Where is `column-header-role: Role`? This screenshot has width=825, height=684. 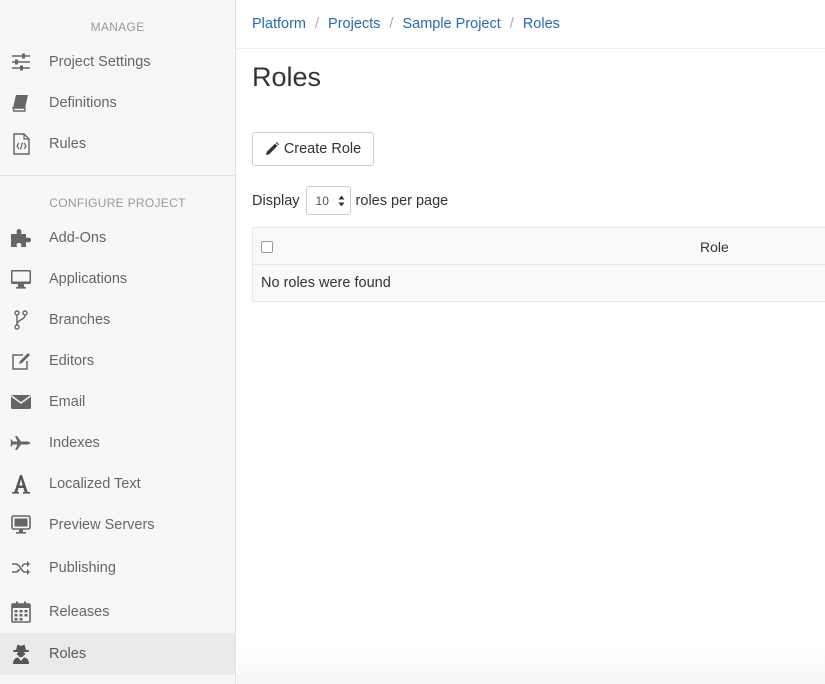
column-header-role: Role is located at coordinates (714, 247).